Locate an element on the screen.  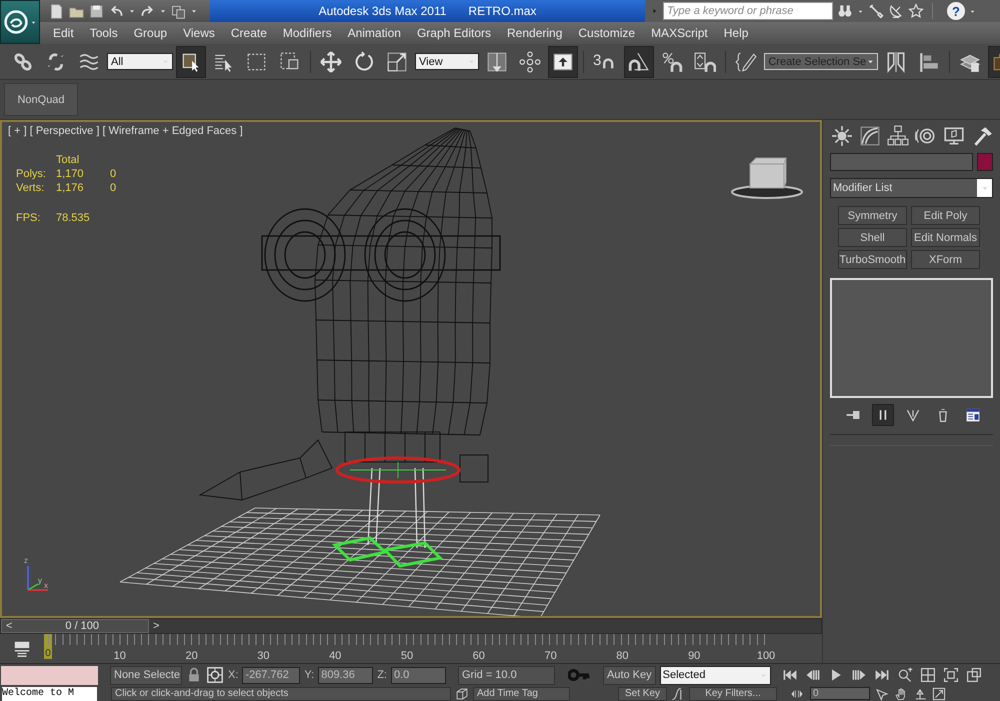
percent-magnet-icon is located at coordinates (672, 61).